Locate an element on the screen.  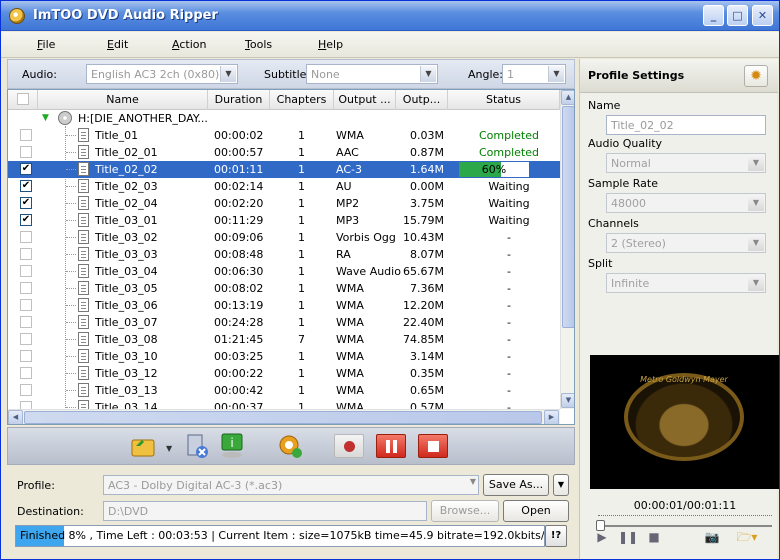
settings-gear-button: ✹ is located at coordinates (756, 76).